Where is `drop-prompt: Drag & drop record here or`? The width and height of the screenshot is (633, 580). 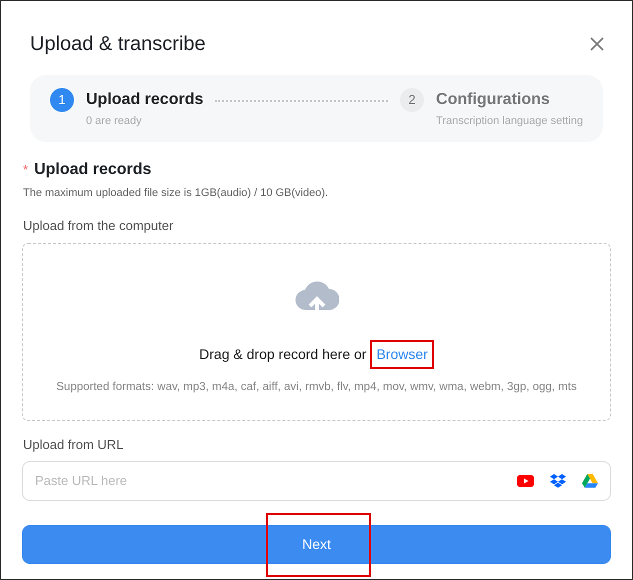 drop-prompt: Drag & drop record here or is located at coordinates (282, 354).